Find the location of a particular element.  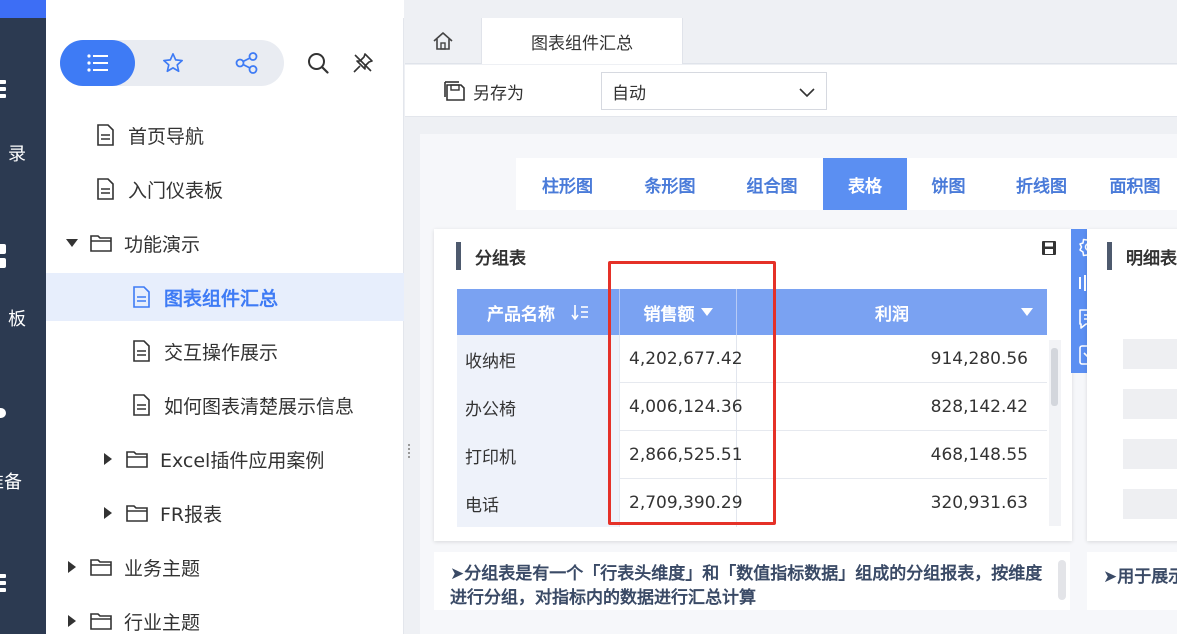

description-scrollbar is located at coordinates (1062, 580).